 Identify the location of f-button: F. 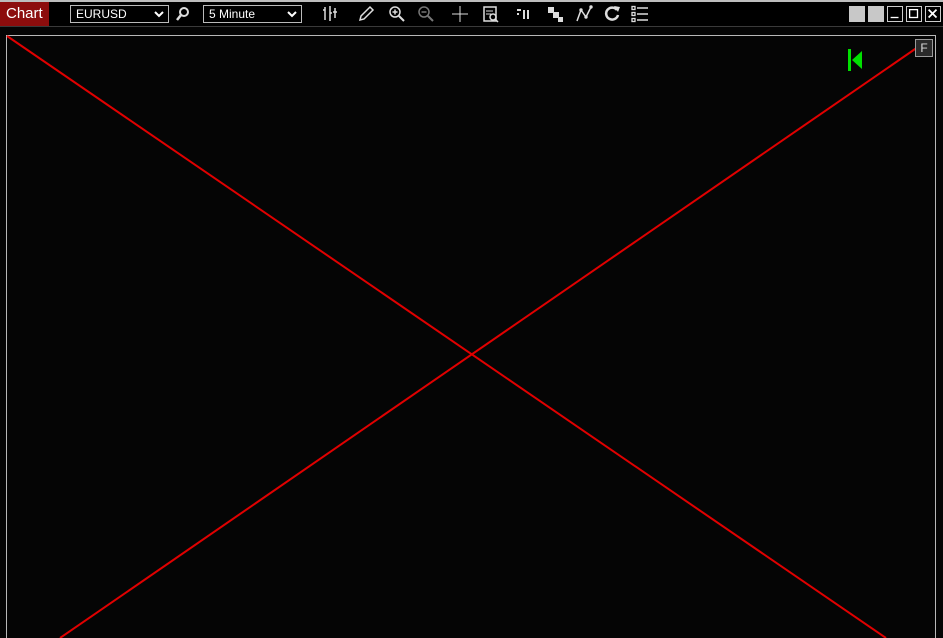
(924, 48).